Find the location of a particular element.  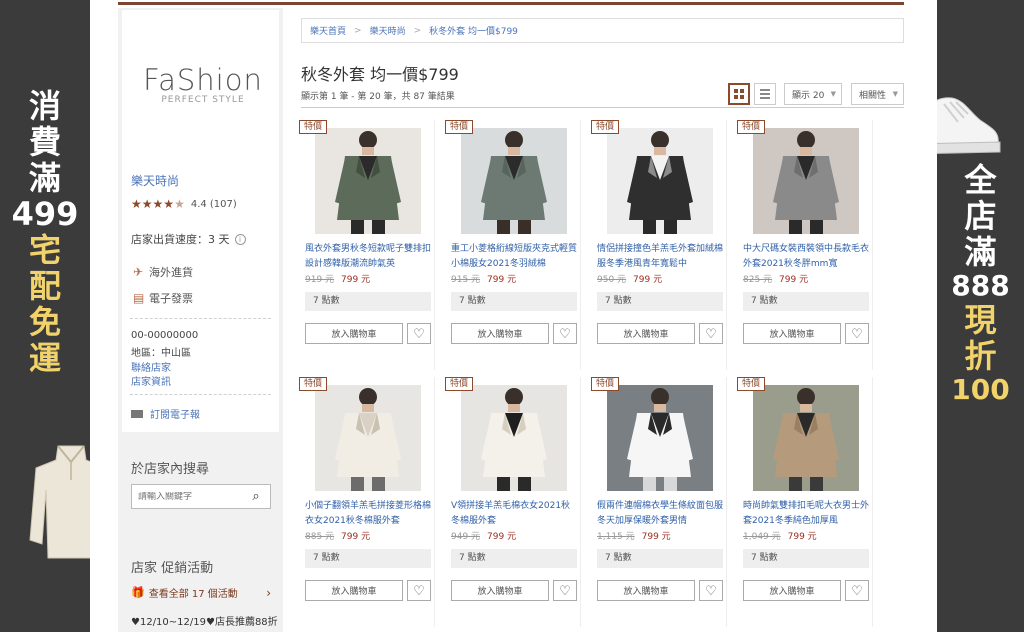

product-name-link: 風衣外套男秋冬短款呢子雙排扣設計感韓版潮流帥氣英 is located at coordinates (369, 257).